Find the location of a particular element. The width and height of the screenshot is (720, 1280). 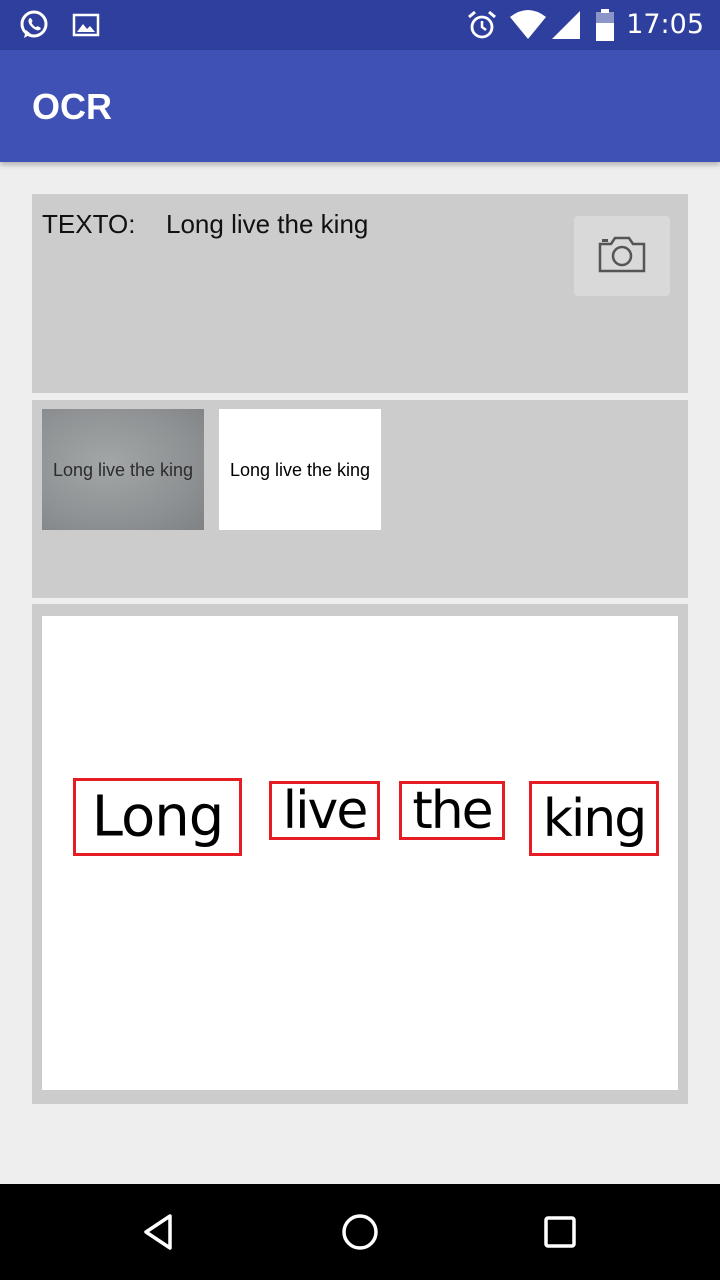

camera-icon is located at coordinates (622, 254).